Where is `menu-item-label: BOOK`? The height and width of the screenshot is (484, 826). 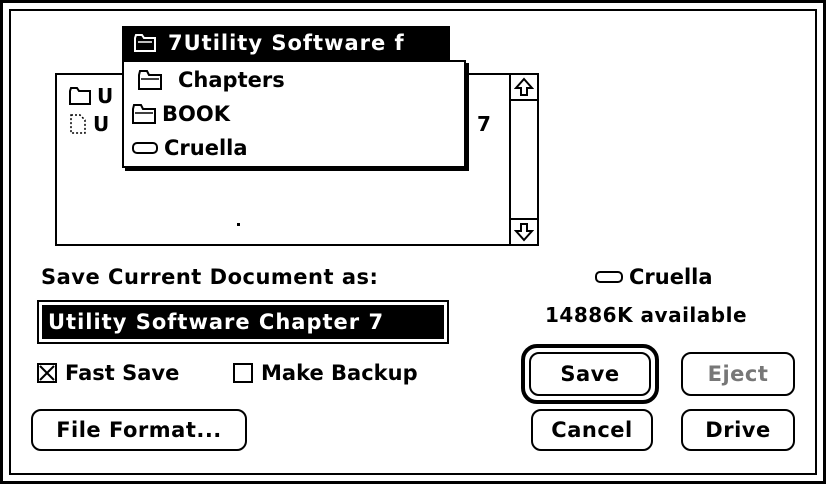
menu-item-label: BOOK is located at coordinates (196, 114).